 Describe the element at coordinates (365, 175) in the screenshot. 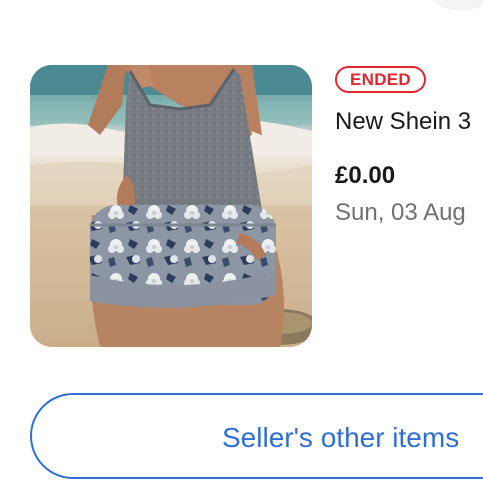

I see `item-price: £0.00` at that location.